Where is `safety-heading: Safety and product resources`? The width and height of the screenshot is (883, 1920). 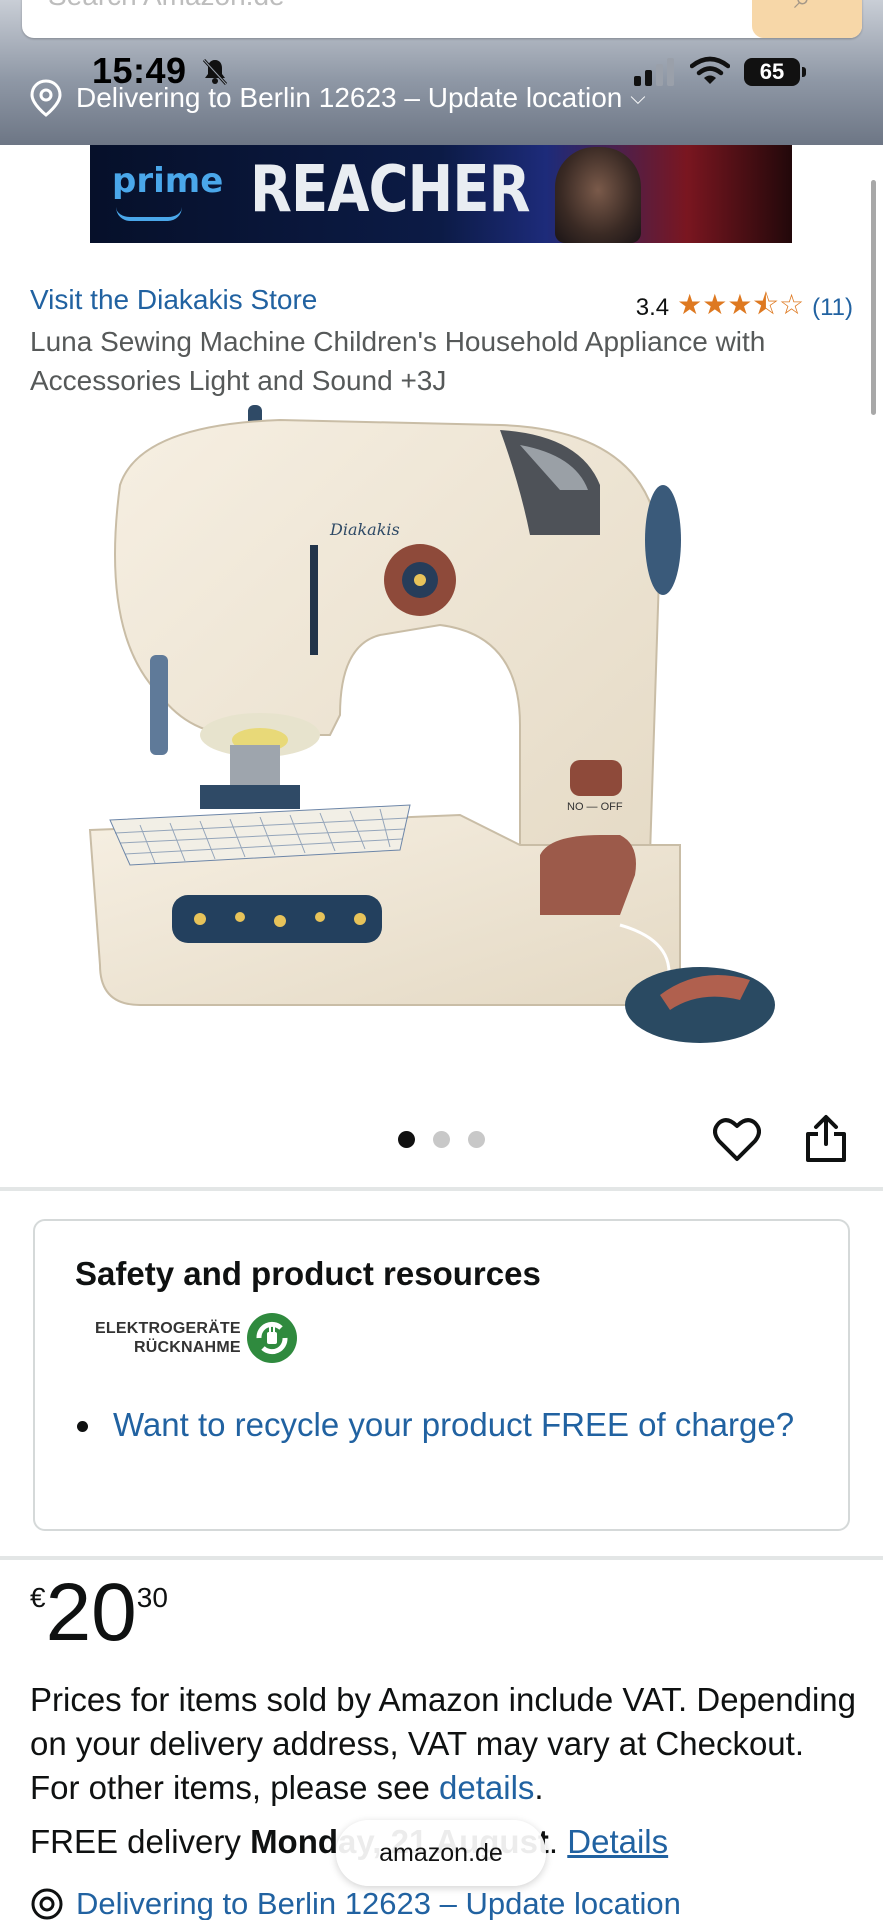 safety-heading: Safety and product resources is located at coordinates (308, 1273).